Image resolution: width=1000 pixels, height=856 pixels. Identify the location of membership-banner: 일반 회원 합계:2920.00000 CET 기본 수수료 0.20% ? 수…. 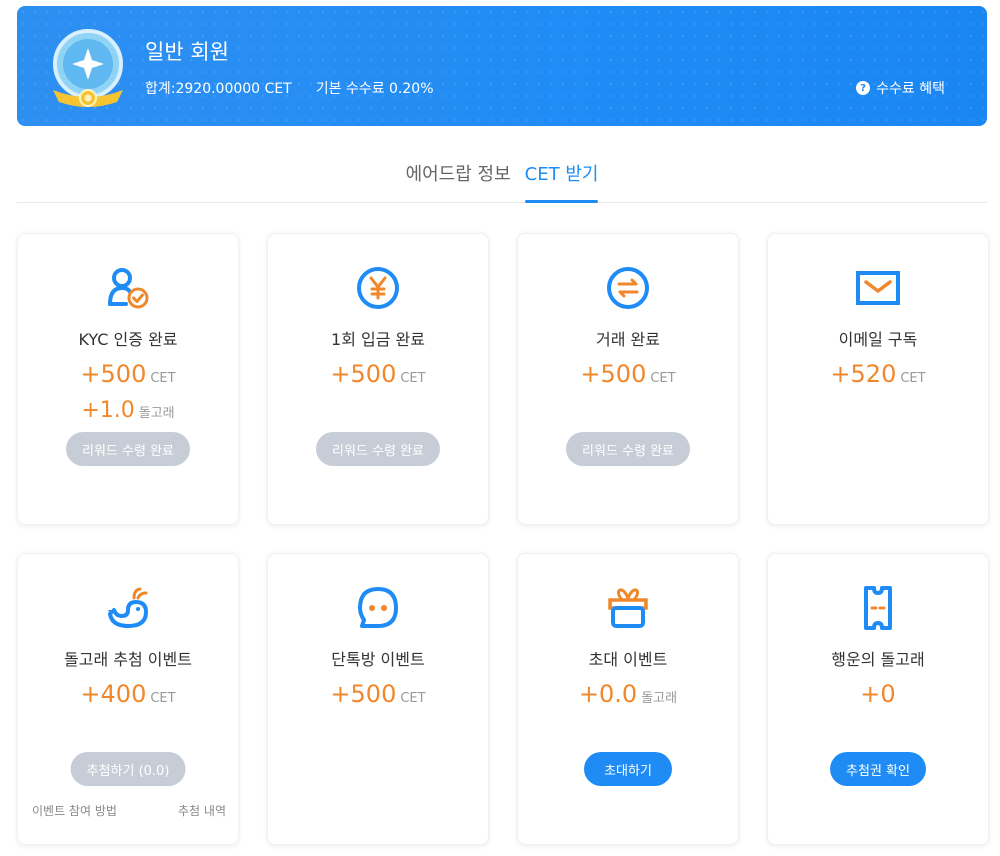
(502, 66).